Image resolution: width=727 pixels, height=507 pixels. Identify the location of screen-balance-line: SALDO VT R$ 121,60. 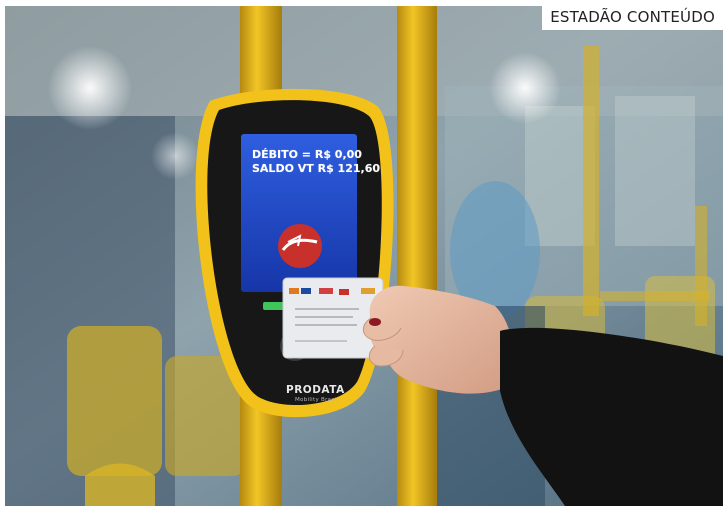
(316, 168).